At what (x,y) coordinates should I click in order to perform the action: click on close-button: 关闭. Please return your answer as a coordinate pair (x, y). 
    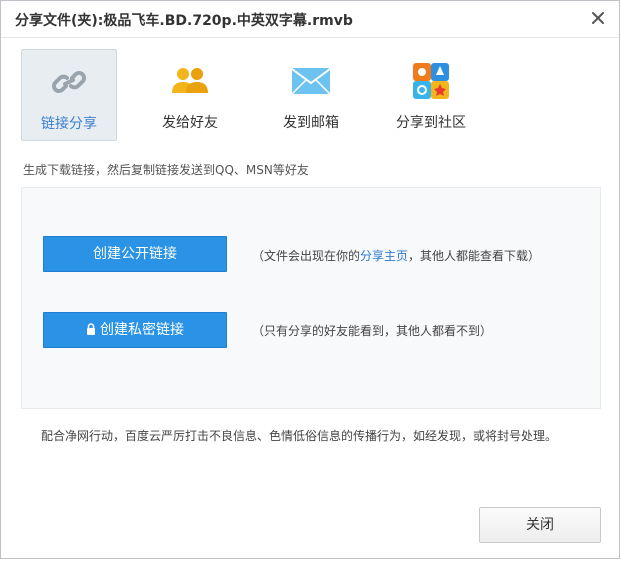
    Looking at the image, I should click on (540, 525).